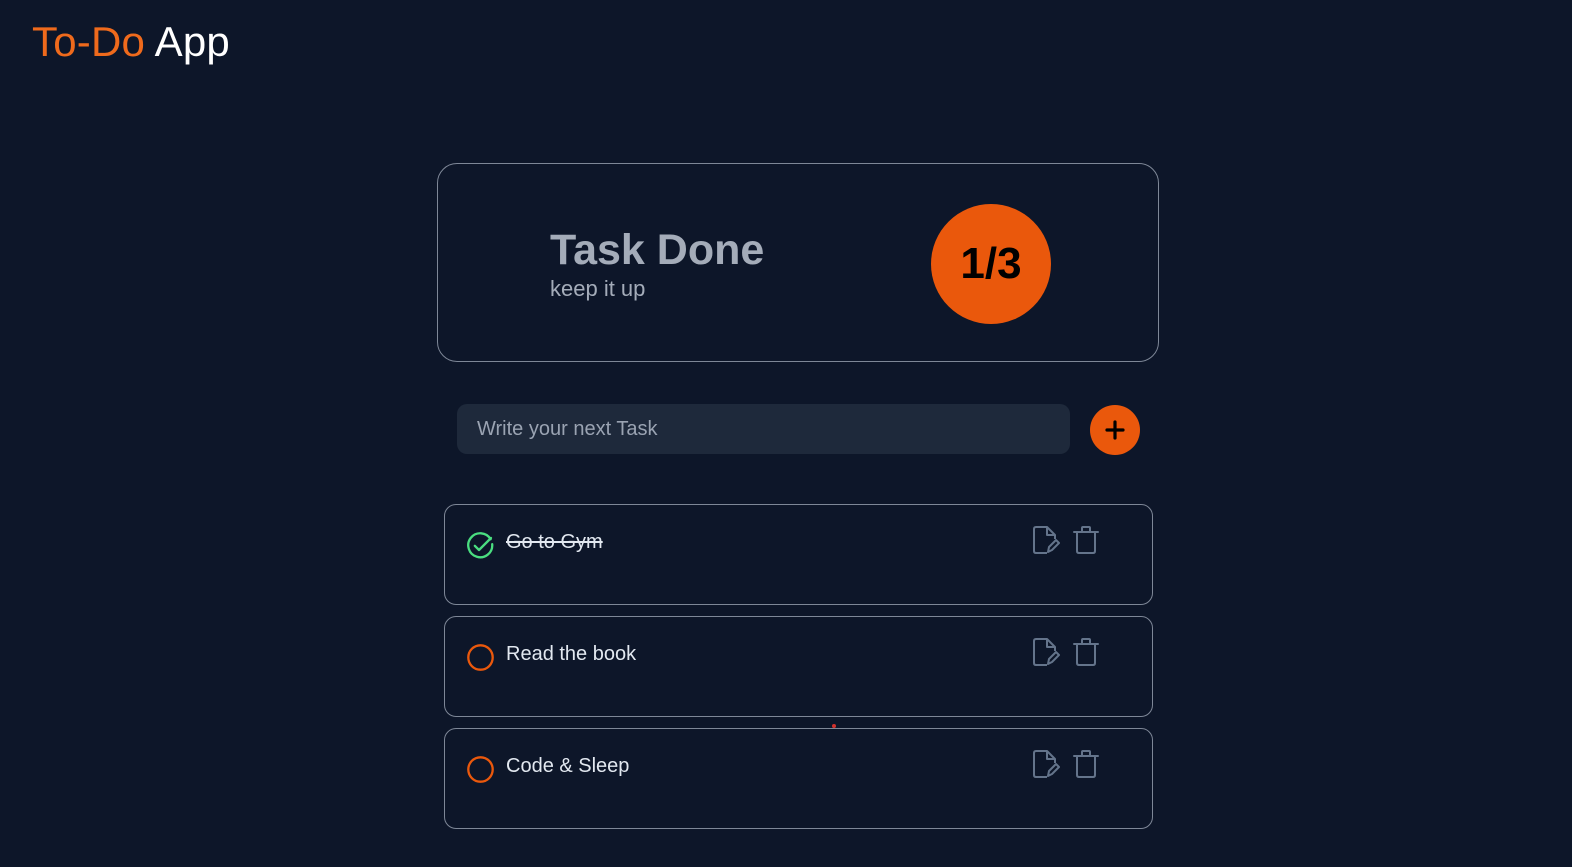 The image size is (1572, 867). I want to click on plus-icon, so click(1115, 430).